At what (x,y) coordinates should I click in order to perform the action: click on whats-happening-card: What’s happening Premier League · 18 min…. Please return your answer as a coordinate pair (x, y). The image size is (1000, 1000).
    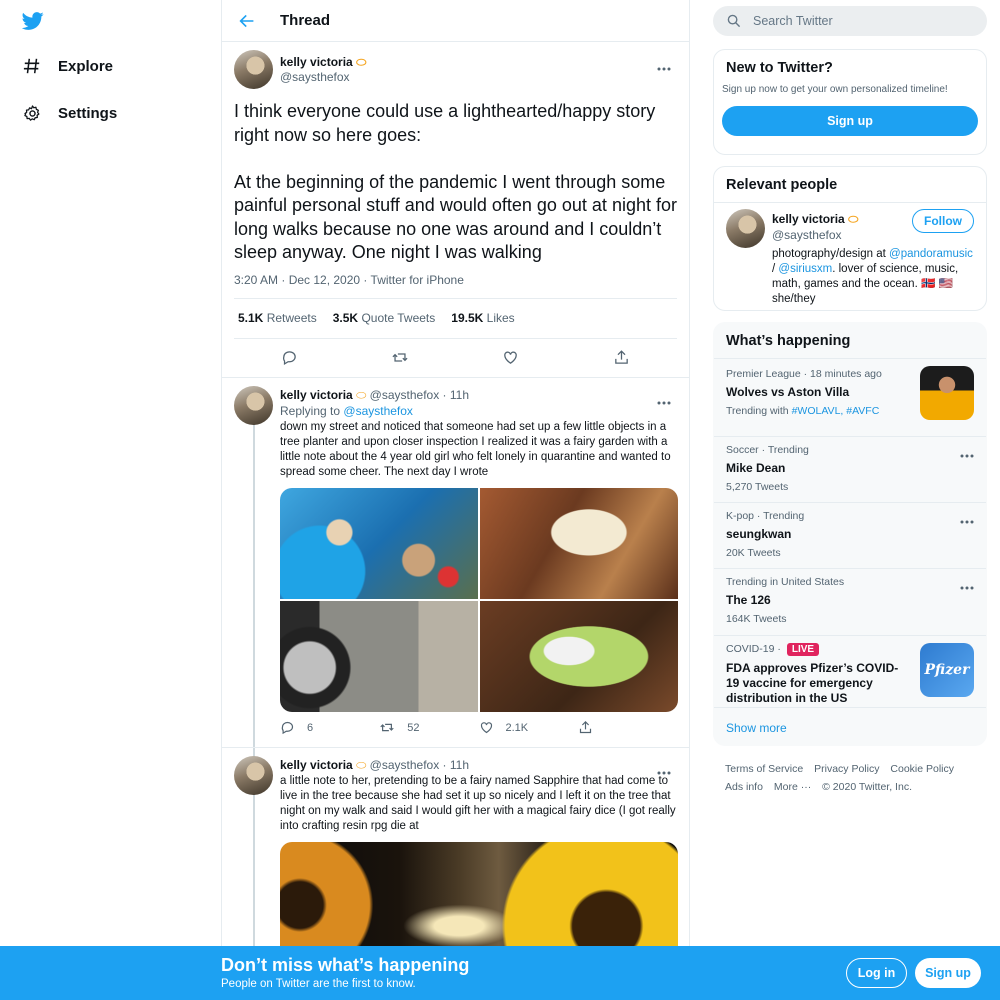
    Looking at the image, I should click on (850, 534).